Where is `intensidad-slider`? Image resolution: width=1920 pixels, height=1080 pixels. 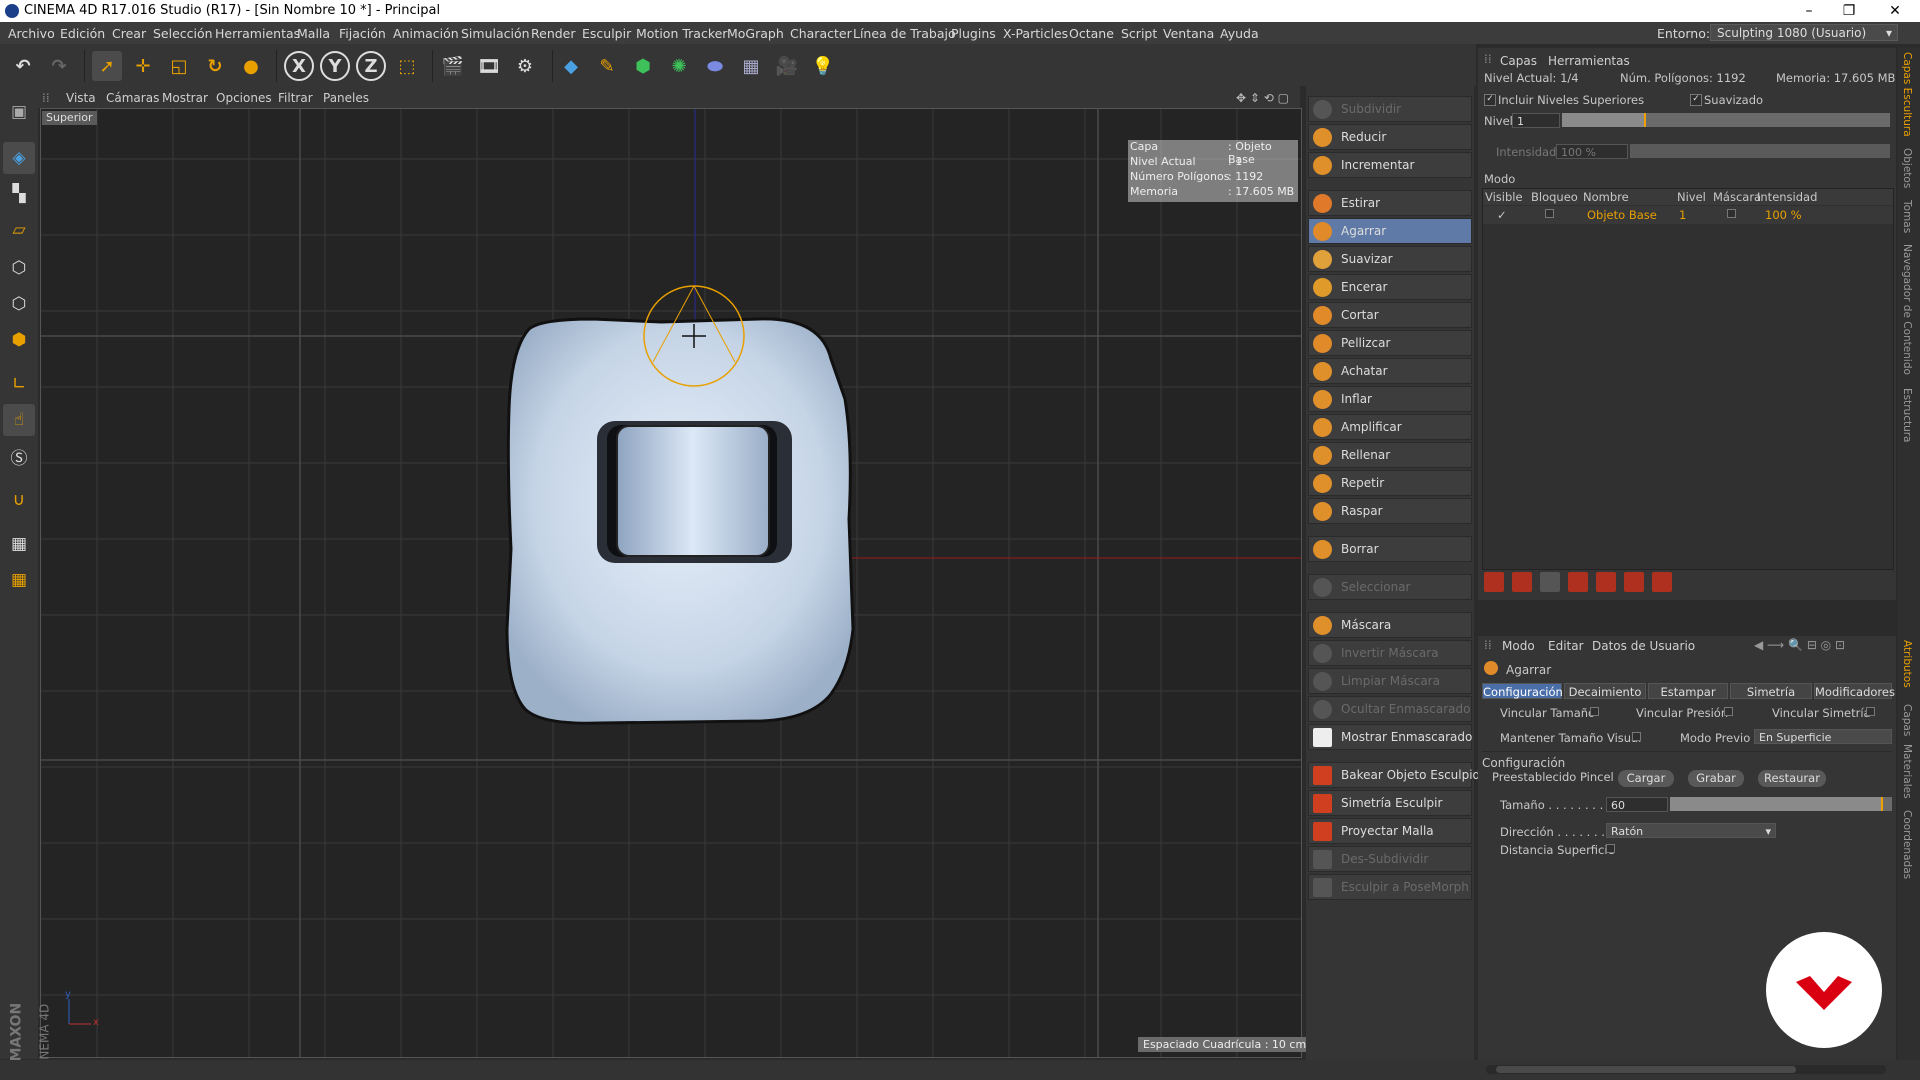
intensidad-slider is located at coordinates (1760, 151).